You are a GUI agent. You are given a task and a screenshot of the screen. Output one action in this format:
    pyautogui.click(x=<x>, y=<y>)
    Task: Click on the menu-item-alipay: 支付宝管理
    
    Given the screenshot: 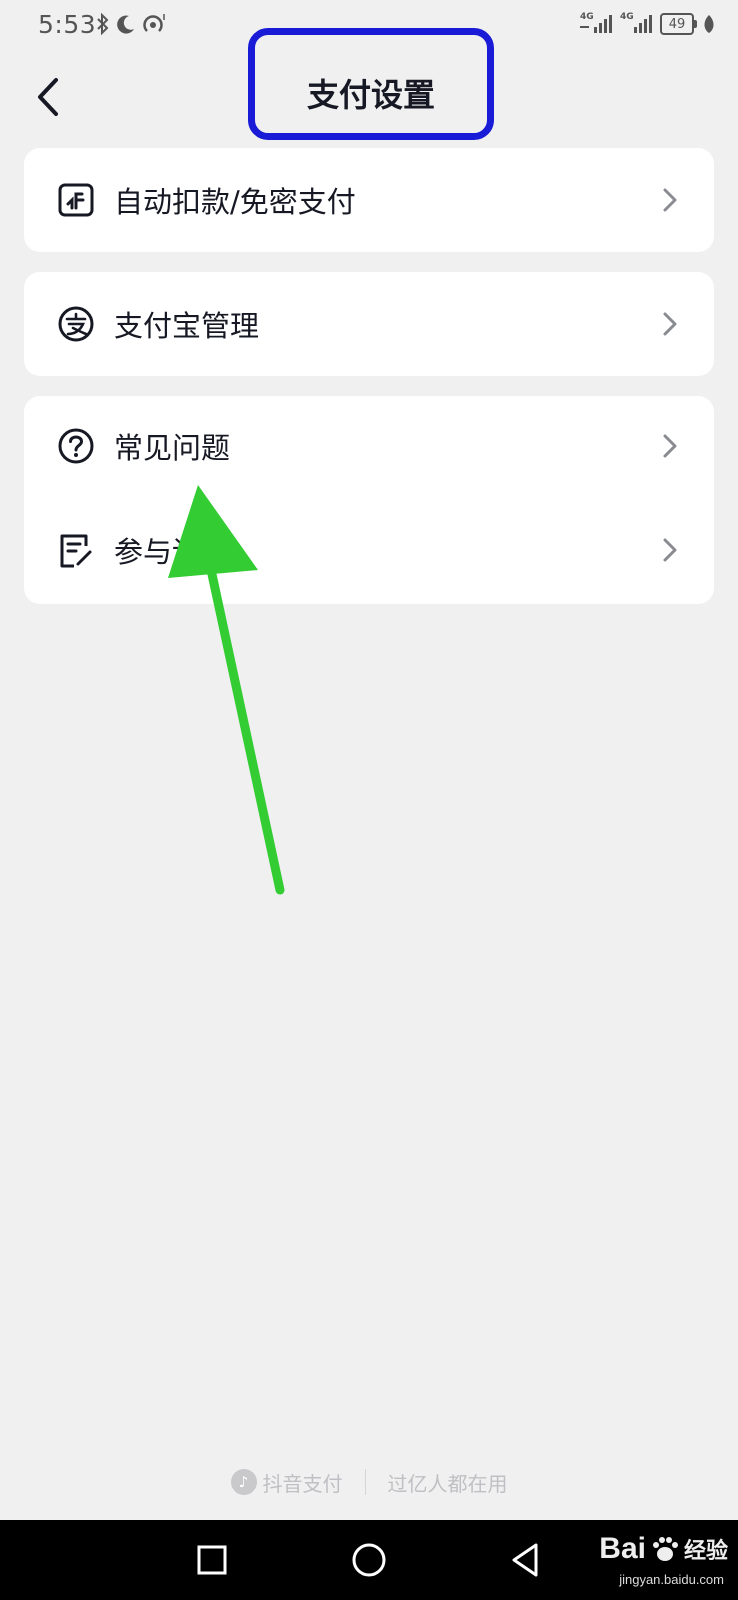 What is the action you would take?
    pyautogui.click(x=369, y=324)
    